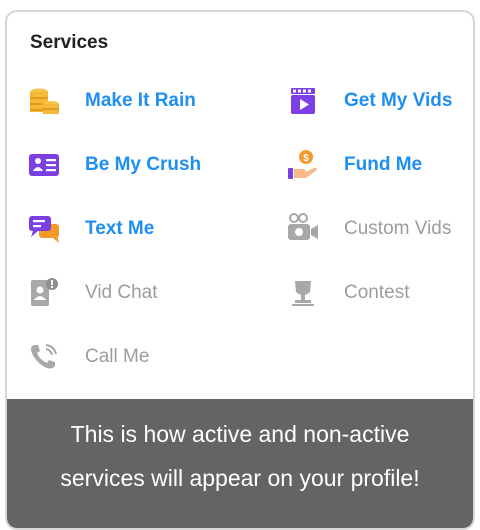  I want to click on service-fund-me: $ Fund Me, so click(354, 165).